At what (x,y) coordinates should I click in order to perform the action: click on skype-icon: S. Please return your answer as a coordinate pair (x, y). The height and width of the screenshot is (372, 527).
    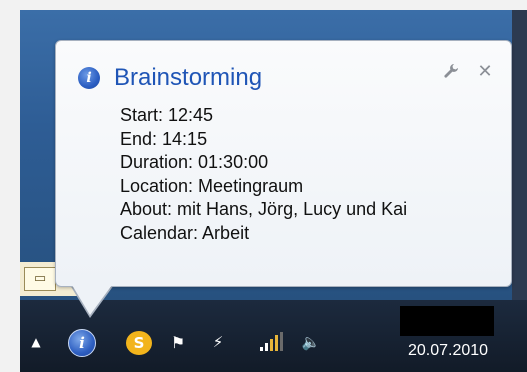
    Looking at the image, I should click on (139, 343).